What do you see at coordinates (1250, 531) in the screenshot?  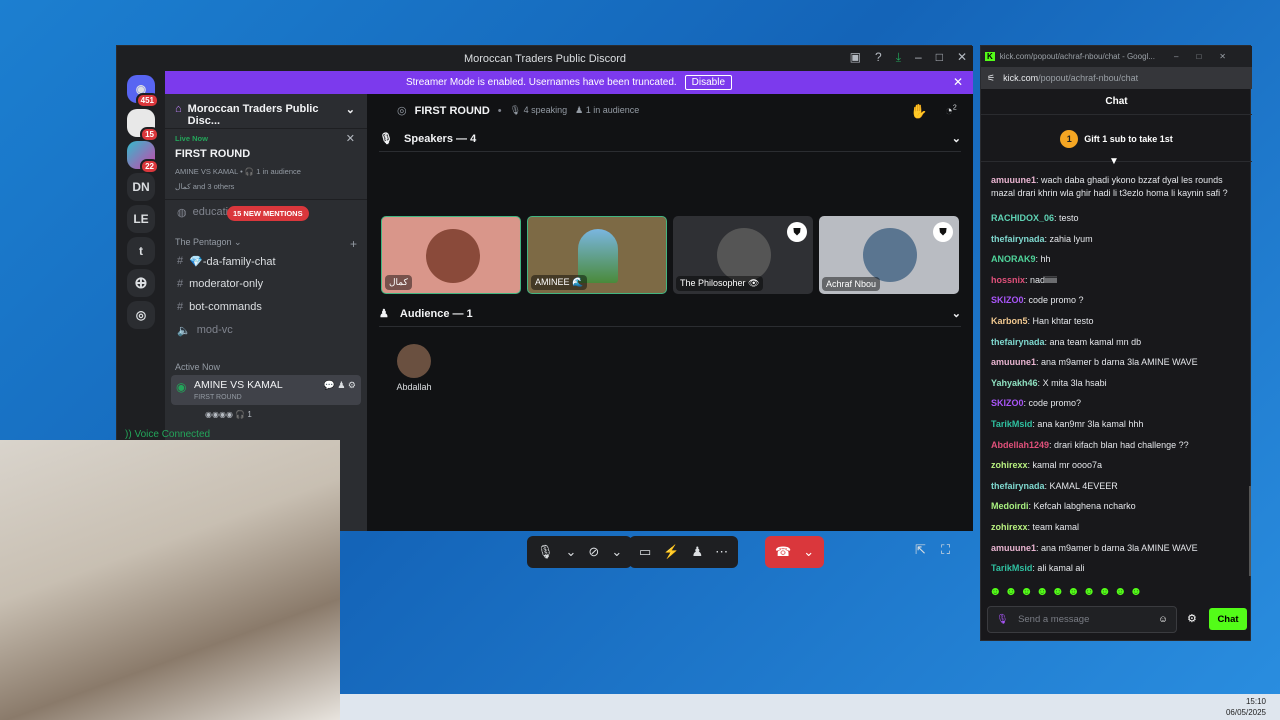 I see `scrollbar` at bounding box center [1250, 531].